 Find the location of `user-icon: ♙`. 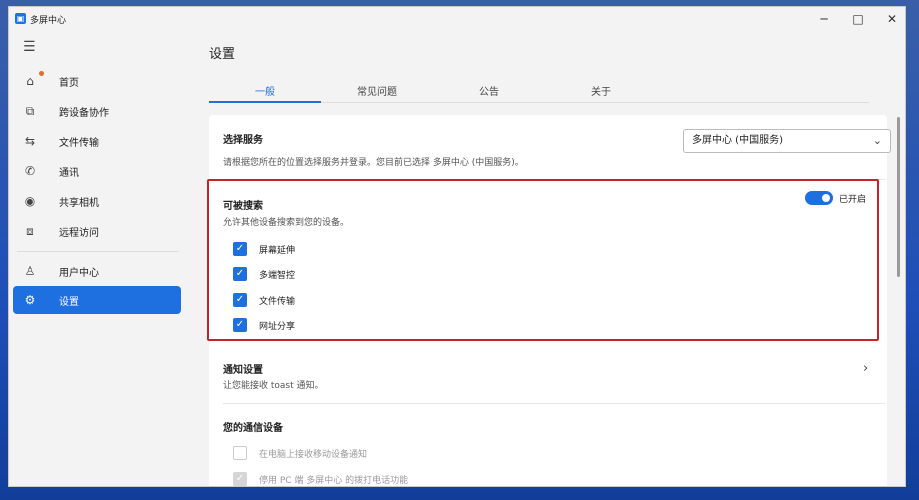

user-icon: ♙ is located at coordinates (30, 271).